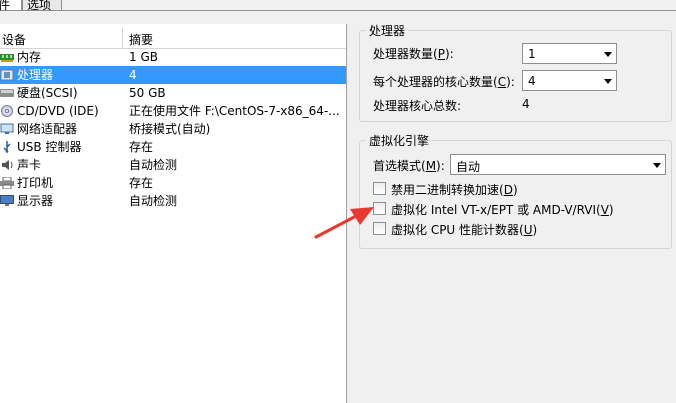 The height and width of the screenshot is (403, 676). Describe the element at coordinates (47, 93) in the screenshot. I see `device-name: 硬盘(SCSI)` at that location.